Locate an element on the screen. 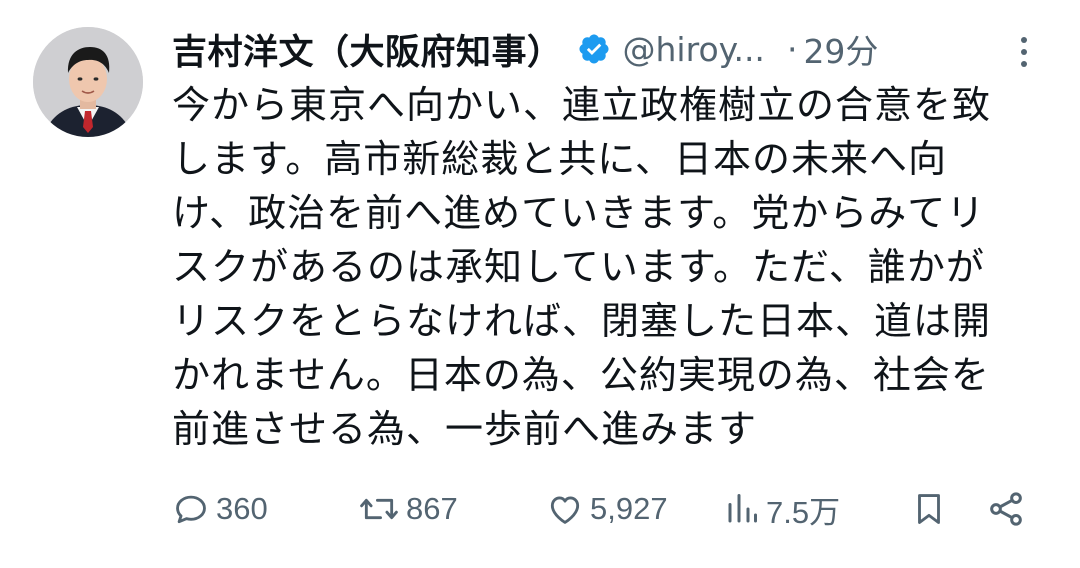 The width and height of the screenshot is (1080, 568). like-button: 5,927 is located at coordinates (607, 509).